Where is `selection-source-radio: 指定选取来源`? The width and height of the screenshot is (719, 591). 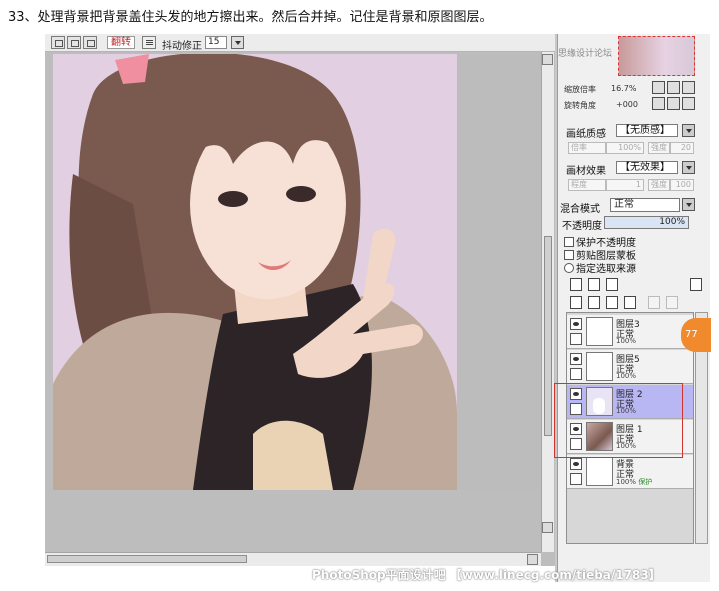
selection-source-radio: 指定选取来源 is located at coordinates (600, 267).